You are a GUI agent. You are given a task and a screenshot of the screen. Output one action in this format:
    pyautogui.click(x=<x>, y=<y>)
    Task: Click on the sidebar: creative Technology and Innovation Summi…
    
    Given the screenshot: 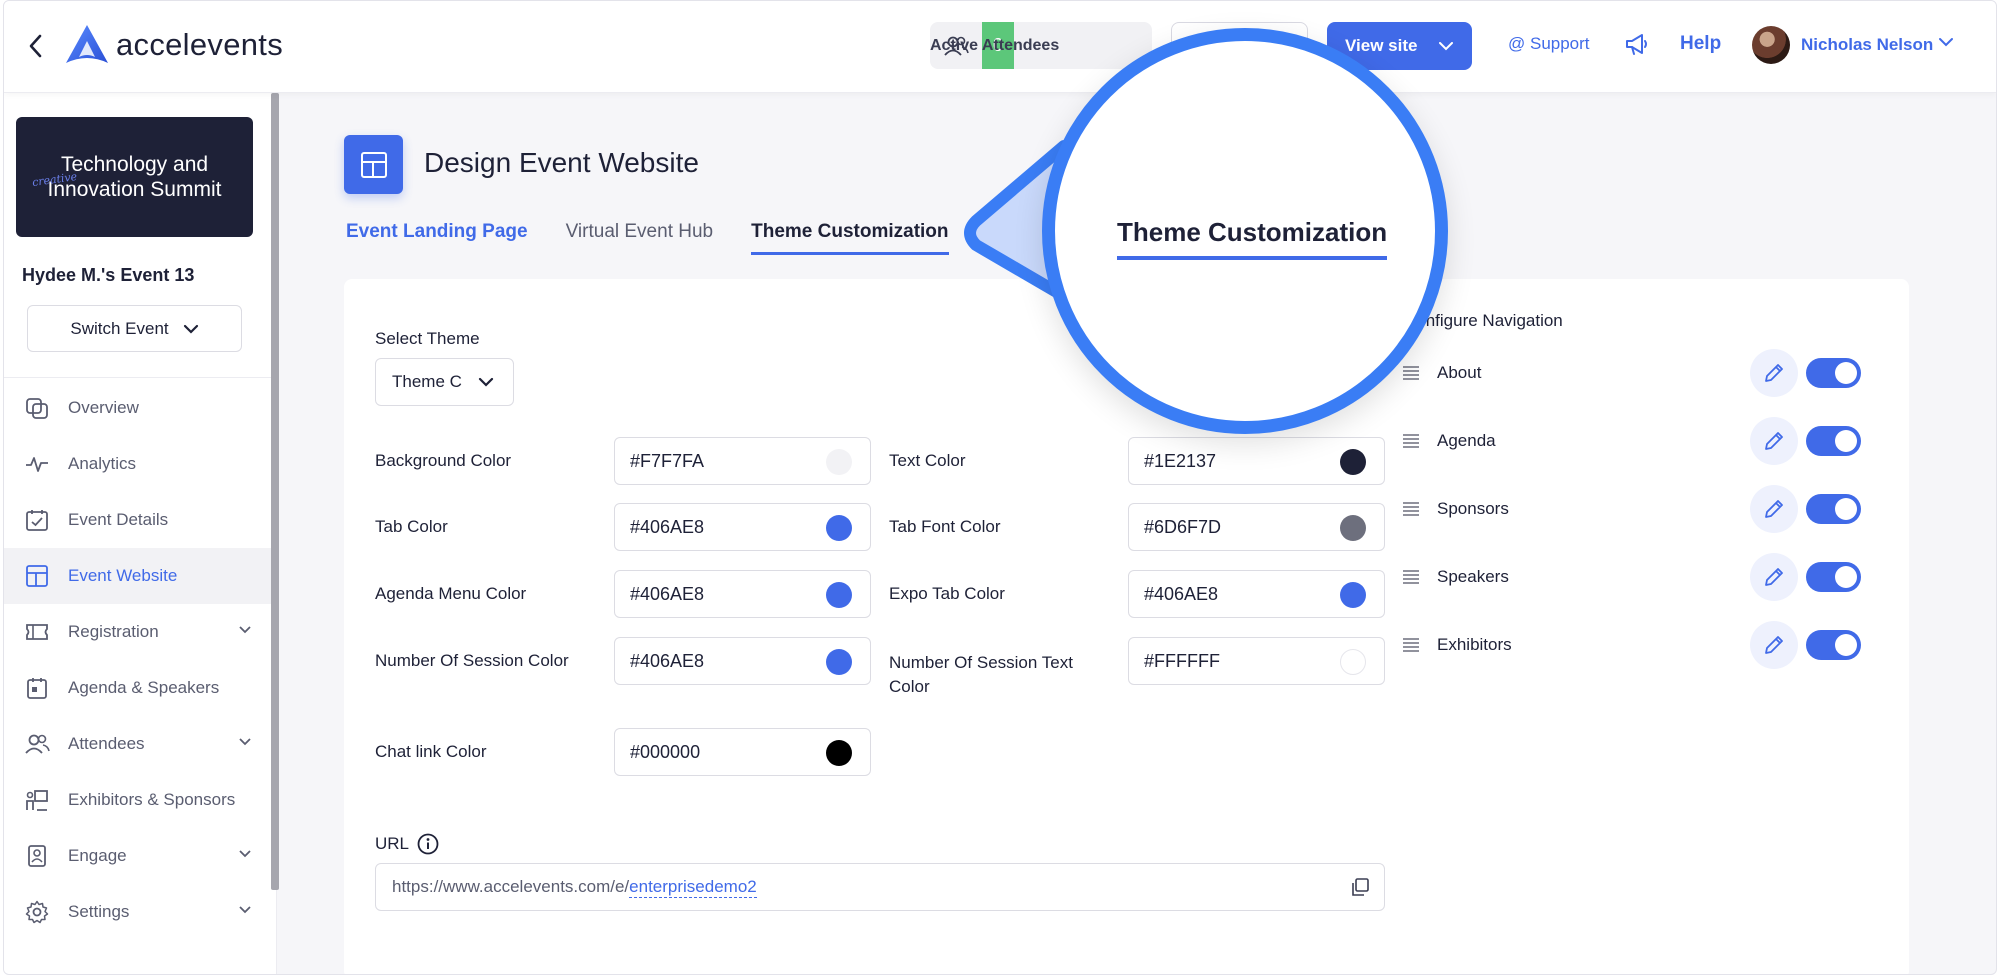 What is the action you would take?
    pyautogui.click(x=140, y=533)
    